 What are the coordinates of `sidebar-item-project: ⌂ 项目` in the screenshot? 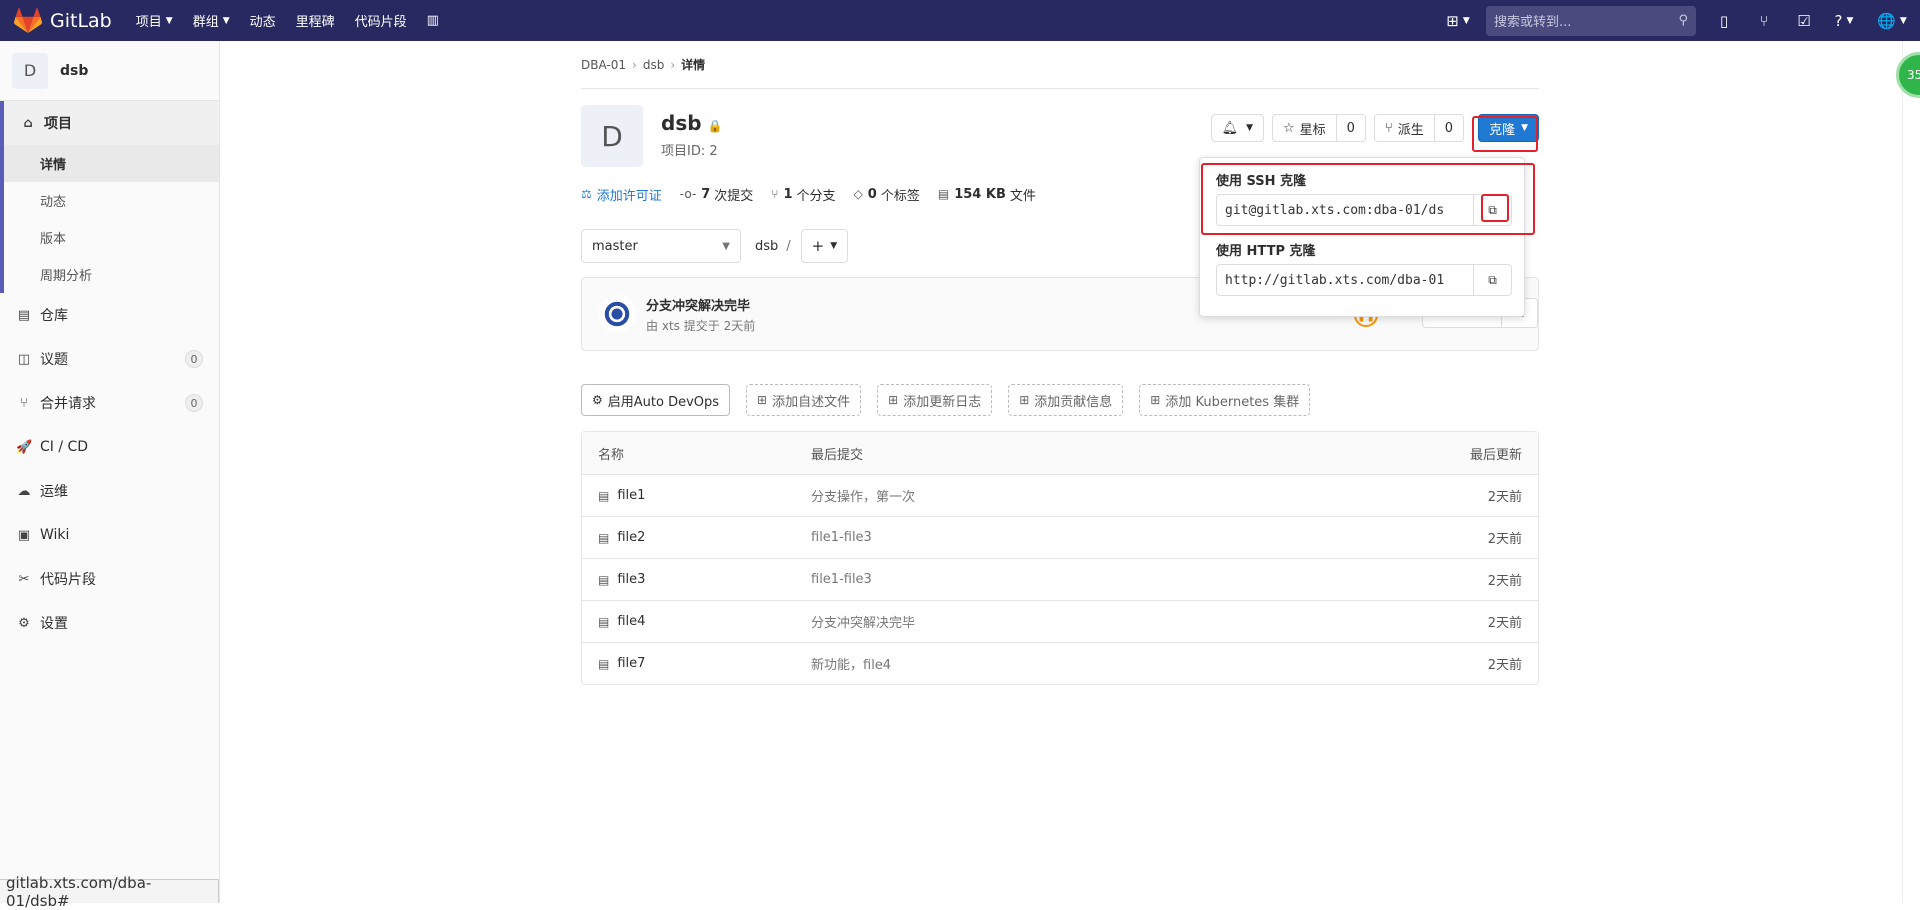 It's located at (111, 123).